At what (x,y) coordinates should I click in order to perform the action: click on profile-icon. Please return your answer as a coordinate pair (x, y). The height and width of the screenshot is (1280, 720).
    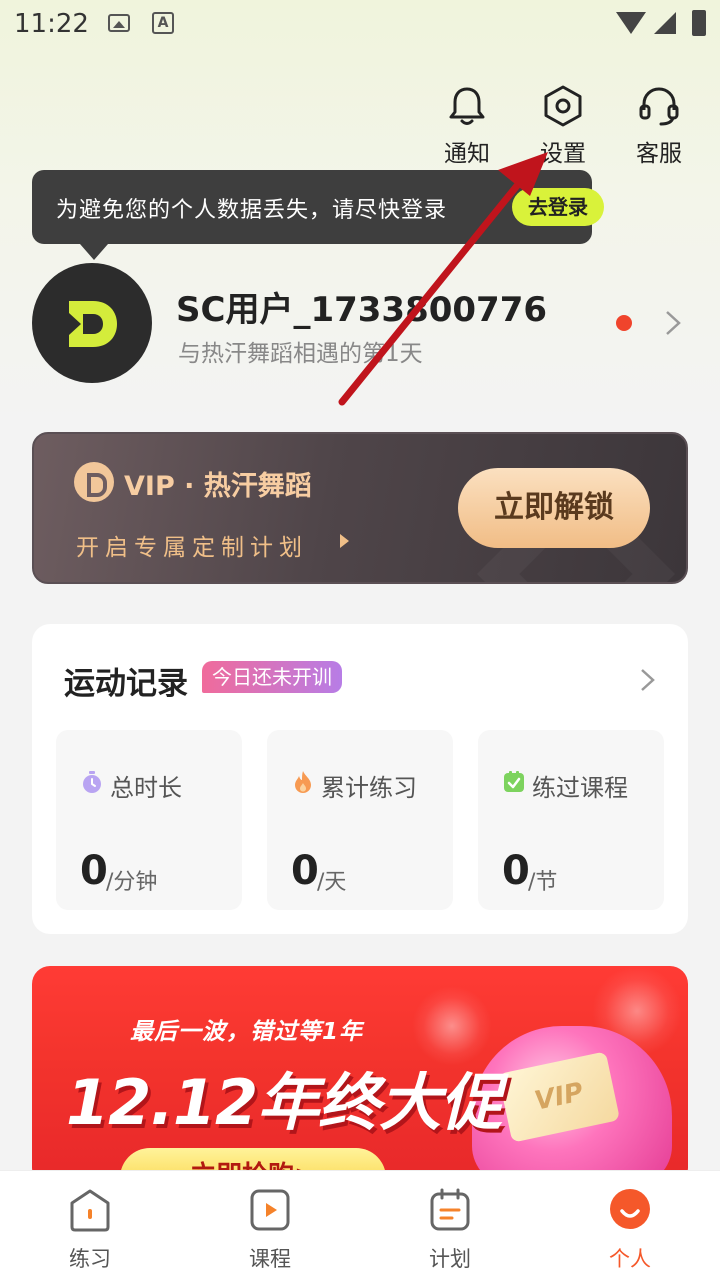
    Looking at the image, I should click on (630, 1209).